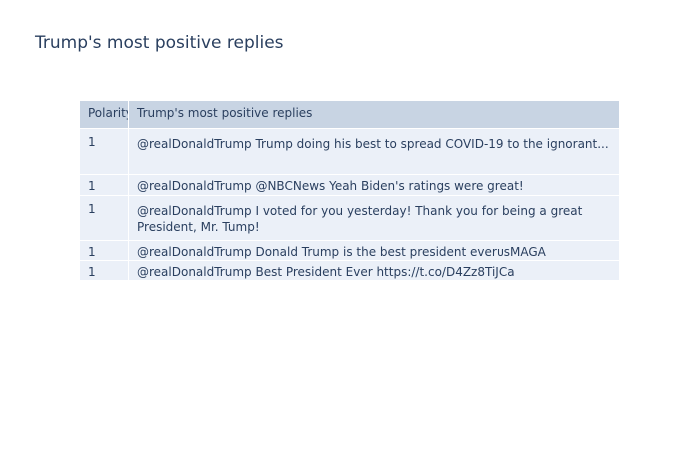 The height and width of the screenshot is (450, 700). I want to click on header-cell-polarity: Polarity, so click(104, 114).